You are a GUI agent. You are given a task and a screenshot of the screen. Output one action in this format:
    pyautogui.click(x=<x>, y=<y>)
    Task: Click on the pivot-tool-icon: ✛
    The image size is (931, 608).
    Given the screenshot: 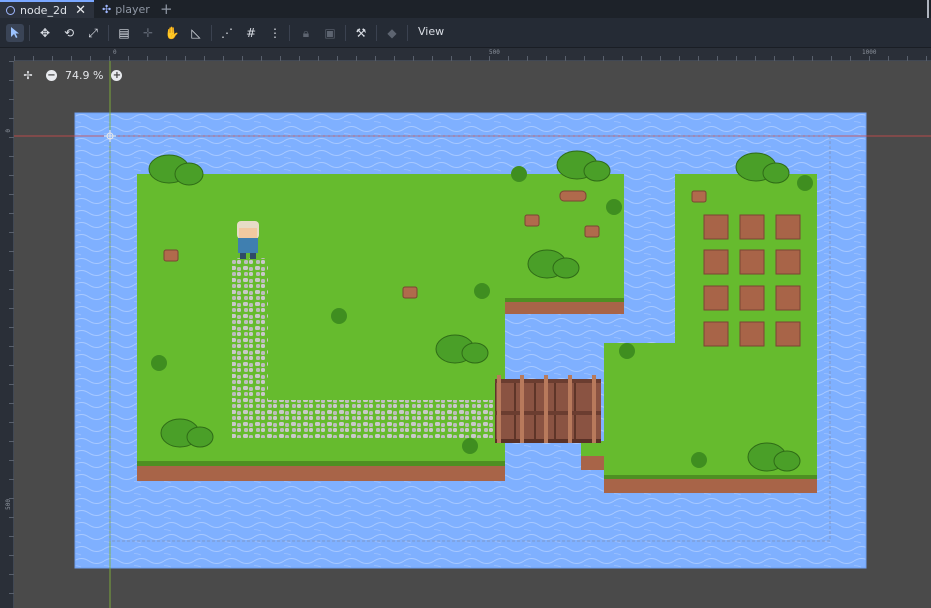 What is the action you would take?
    pyautogui.click(x=148, y=33)
    